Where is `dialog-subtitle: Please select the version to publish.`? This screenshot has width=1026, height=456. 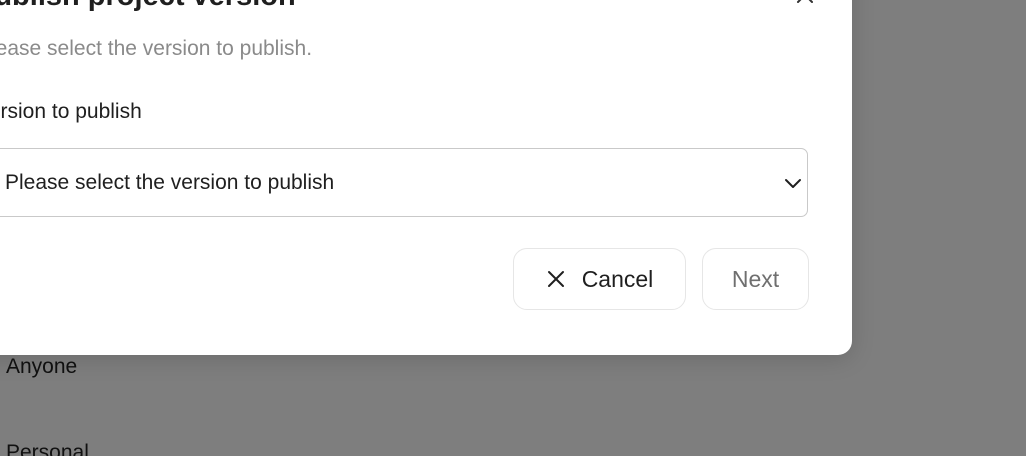 dialog-subtitle: Please select the version to publish. is located at coordinates (156, 48).